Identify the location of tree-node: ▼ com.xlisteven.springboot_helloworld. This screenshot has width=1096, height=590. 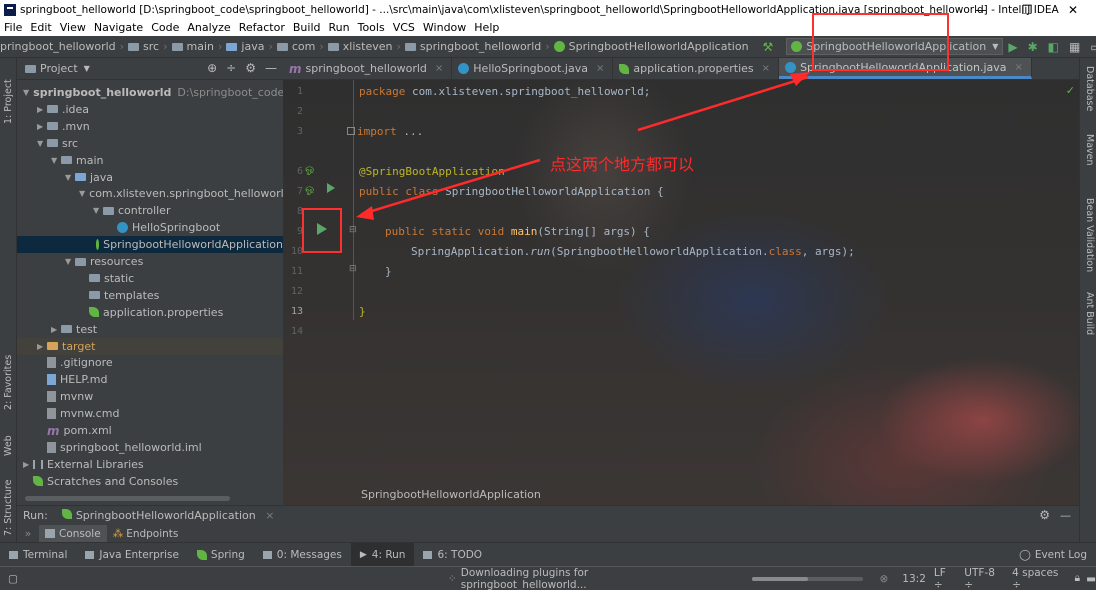
(154, 193).